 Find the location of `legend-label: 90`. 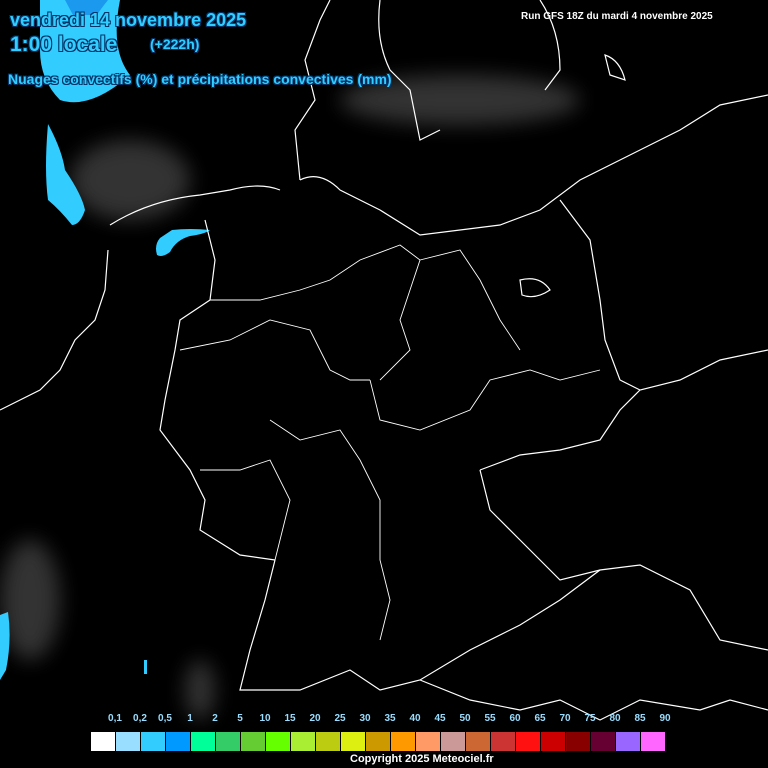

legend-label: 90 is located at coordinates (665, 718).